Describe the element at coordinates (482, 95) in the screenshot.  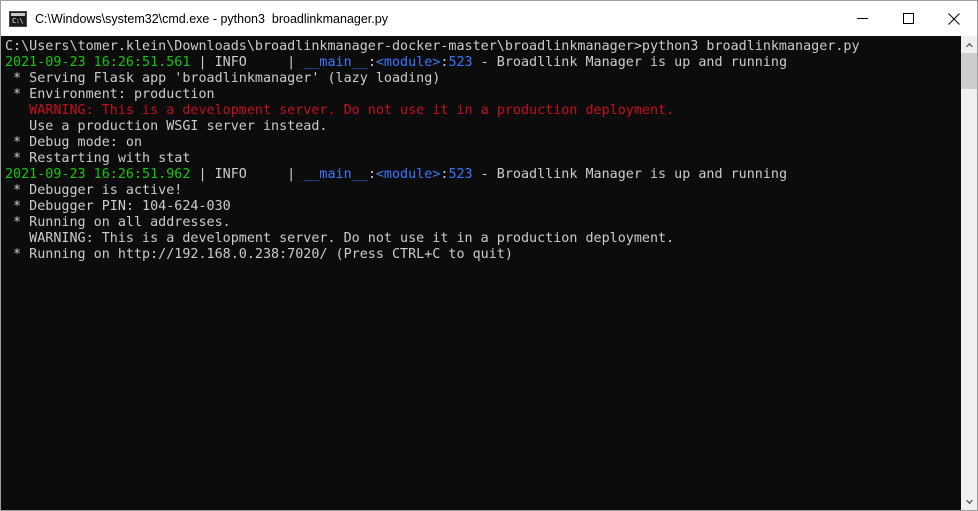
I see `terminal-line-environment: * Environment: production` at that location.